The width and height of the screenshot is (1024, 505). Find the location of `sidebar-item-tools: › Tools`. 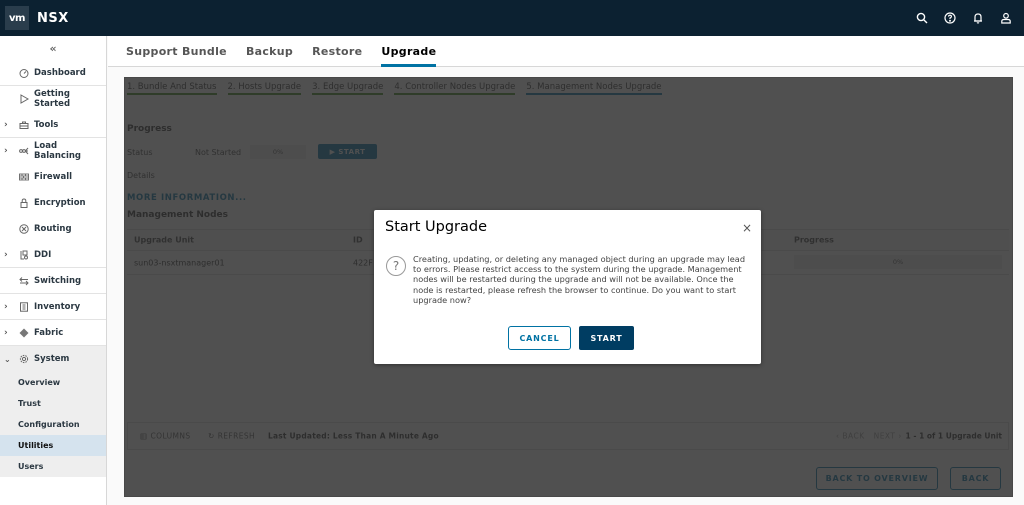

sidebar-item-tools: › Tools is located at coordinates (53, 125).